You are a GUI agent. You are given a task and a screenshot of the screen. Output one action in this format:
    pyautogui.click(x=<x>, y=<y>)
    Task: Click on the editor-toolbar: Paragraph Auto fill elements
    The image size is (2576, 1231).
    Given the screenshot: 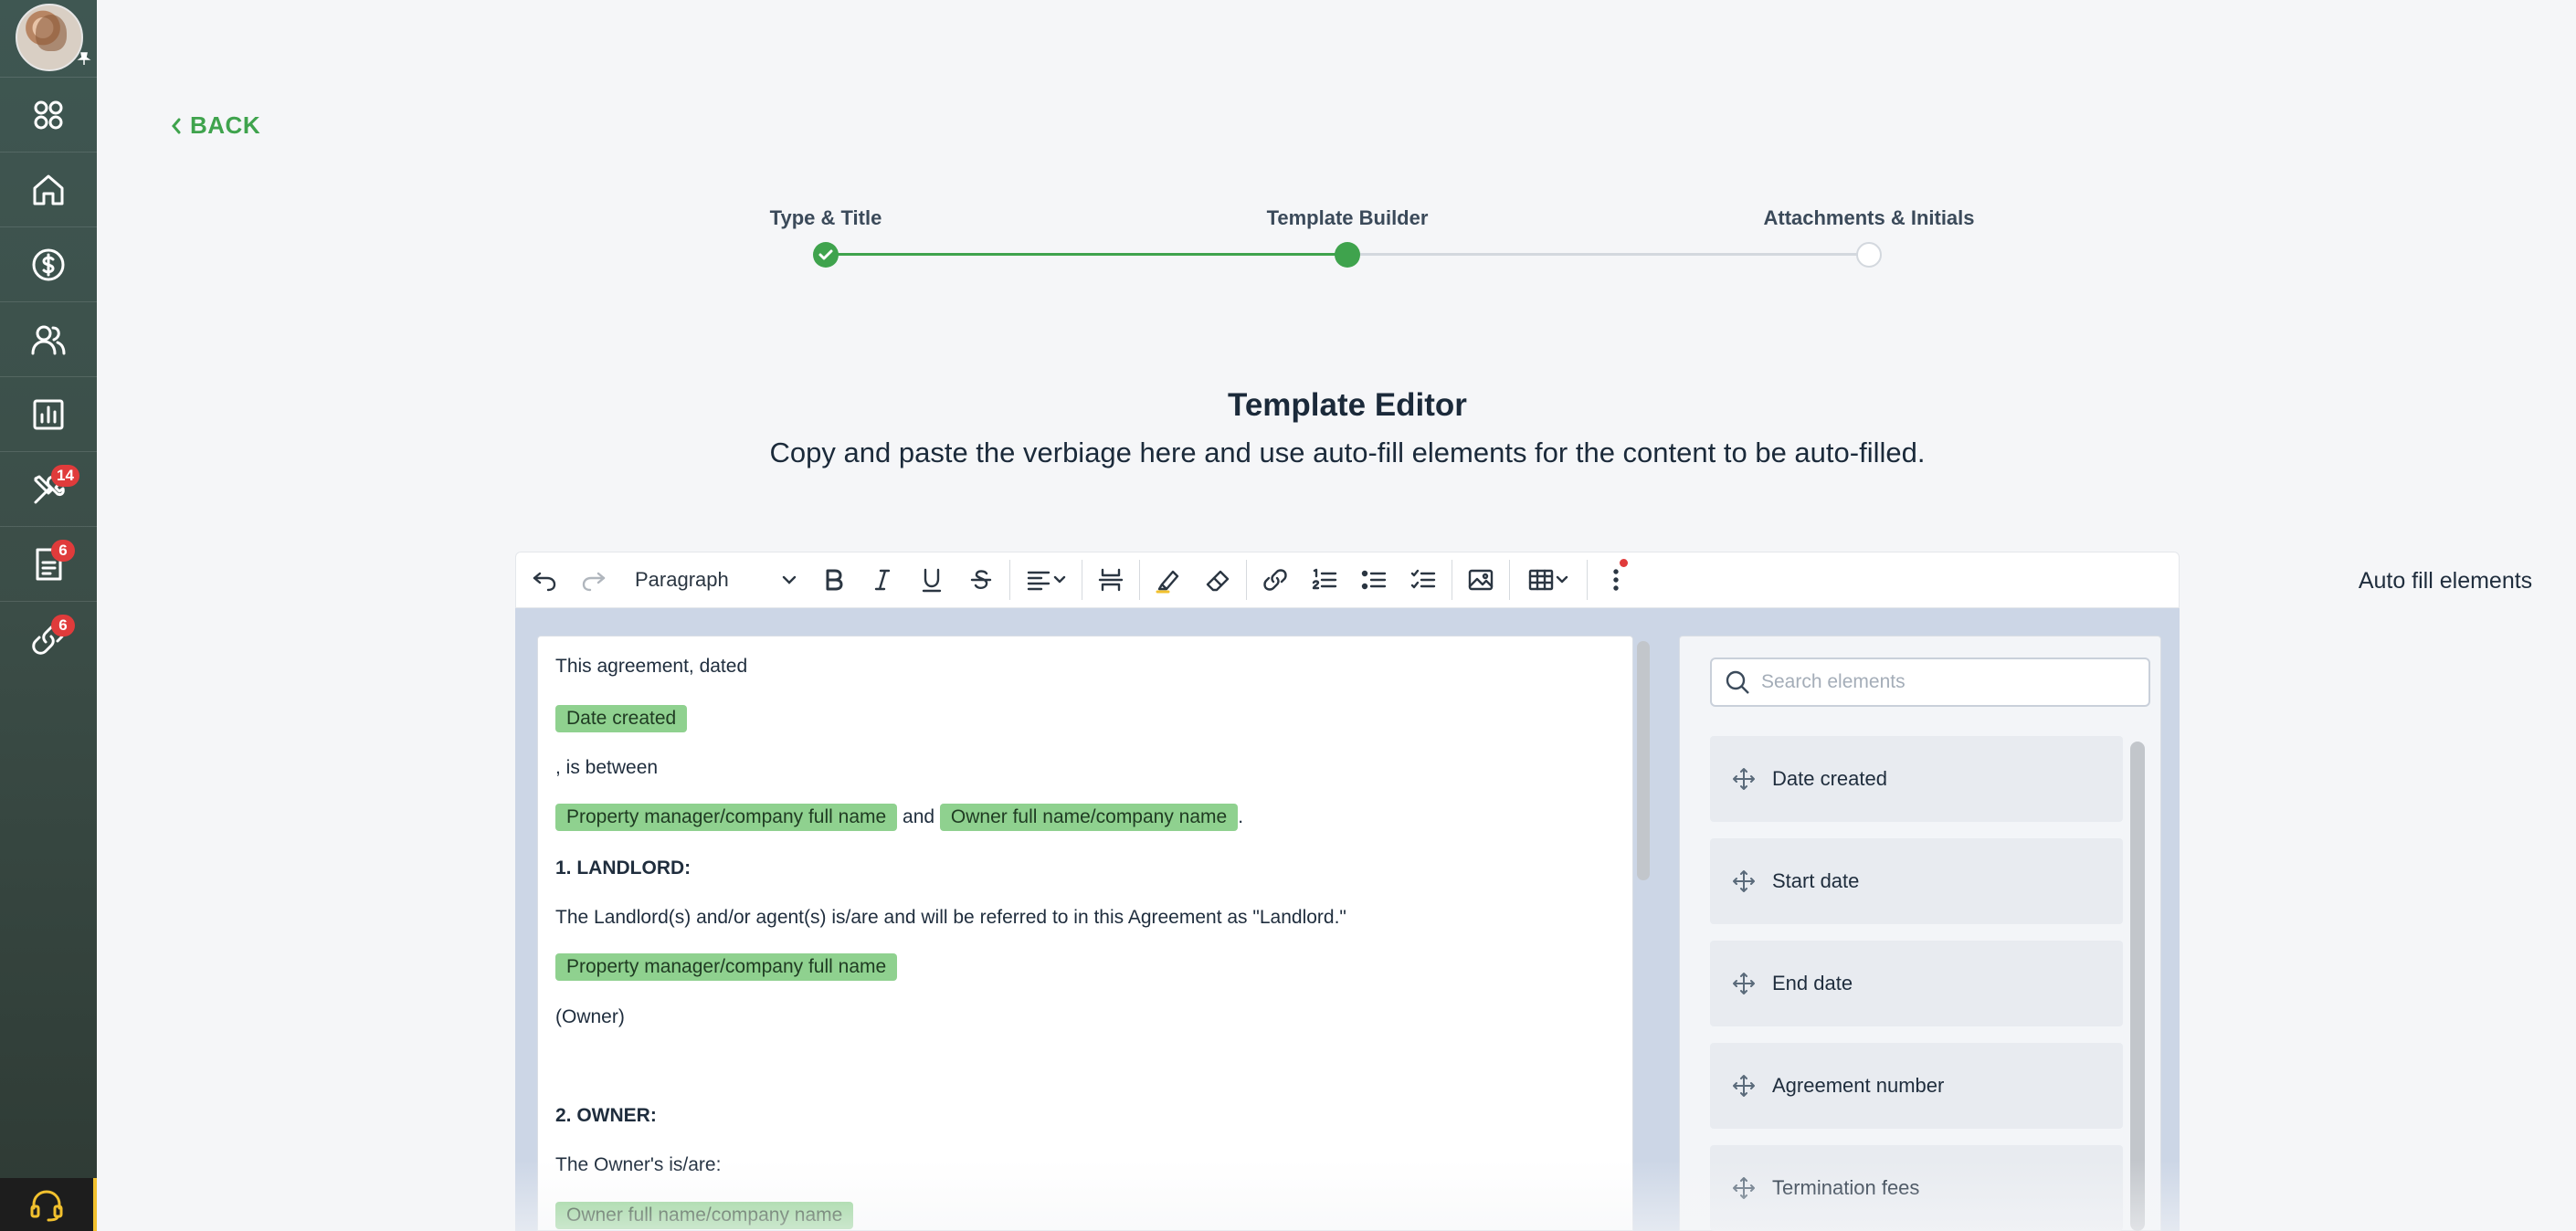 What is the action you would take?
    pyautogui.click(x=1523, y=580)
    